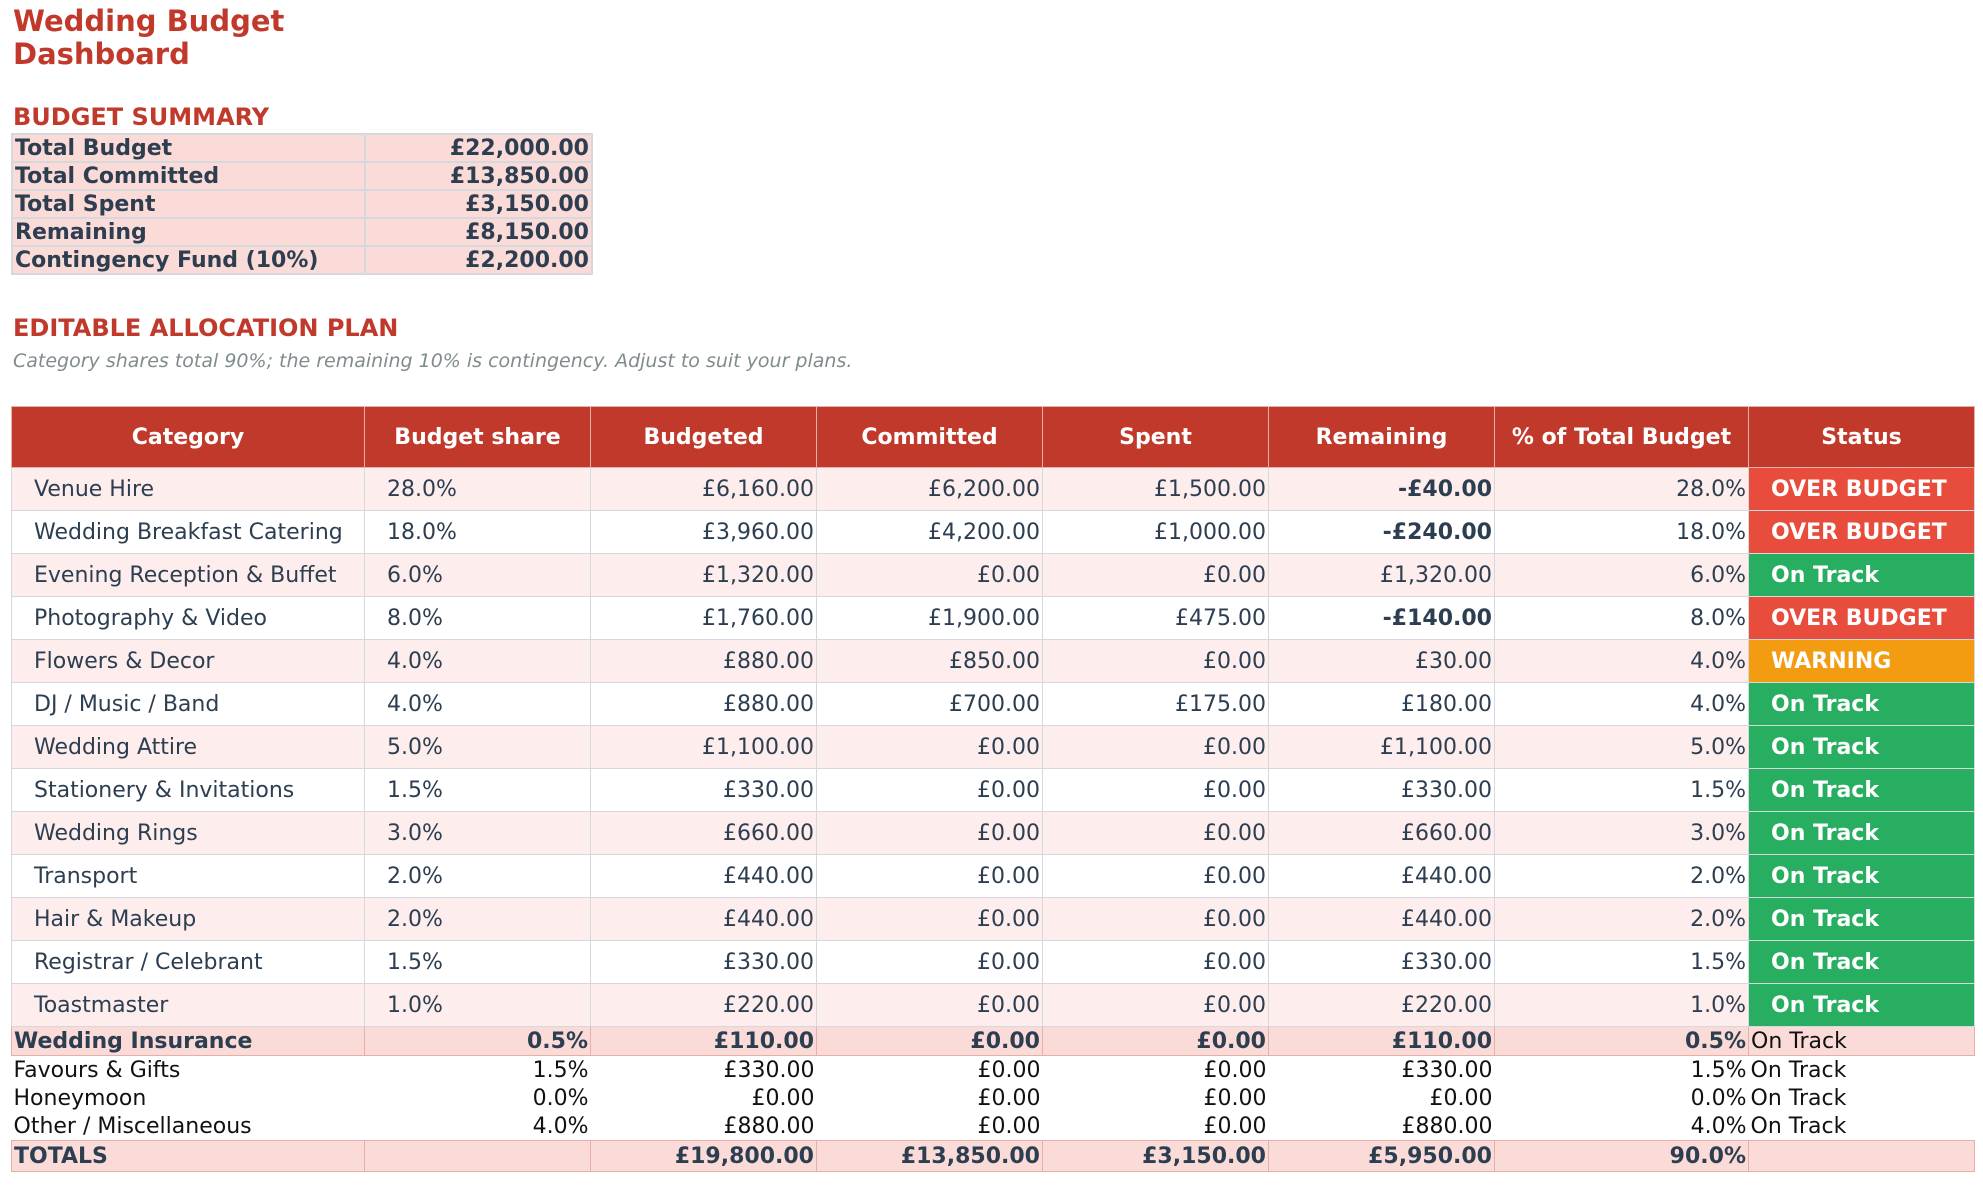 The height and width of the screenshot is (1198, 1983). What do you see at coordinates (478, 204) in the screenshot?
I see `summary-value: £3,150.00` at bounding box center [478, 204].